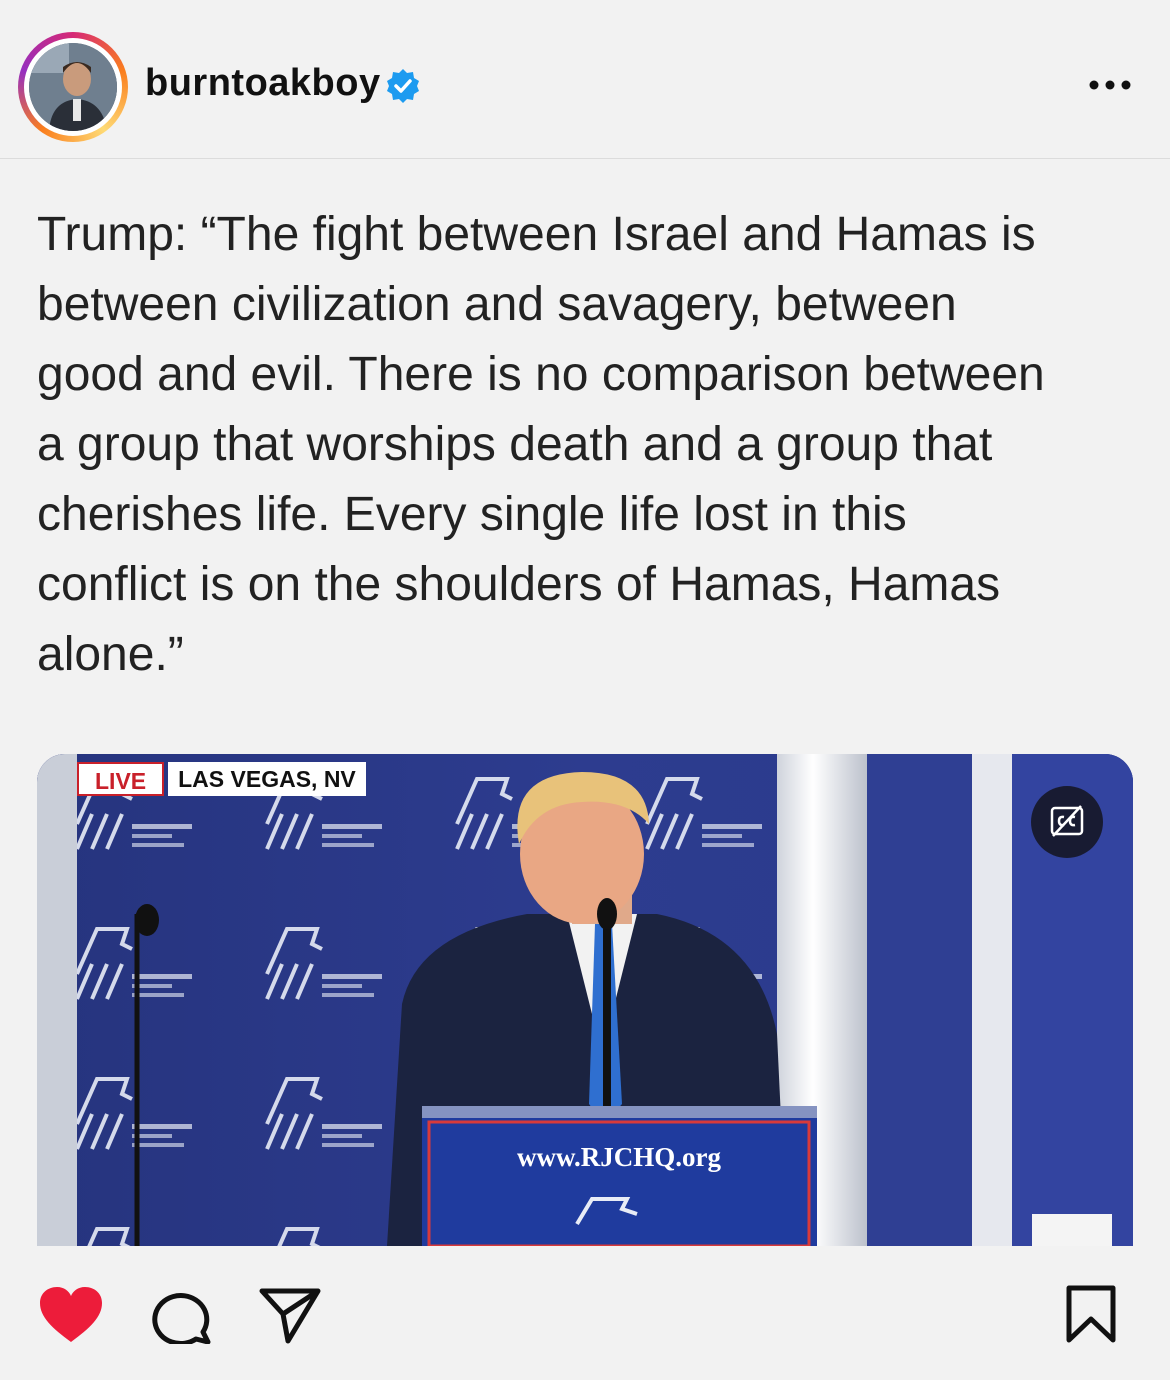  What do you see at coordinates (290, 1315) in the screenshot?
I see `send-icon` at bounding box center [290, 1315].